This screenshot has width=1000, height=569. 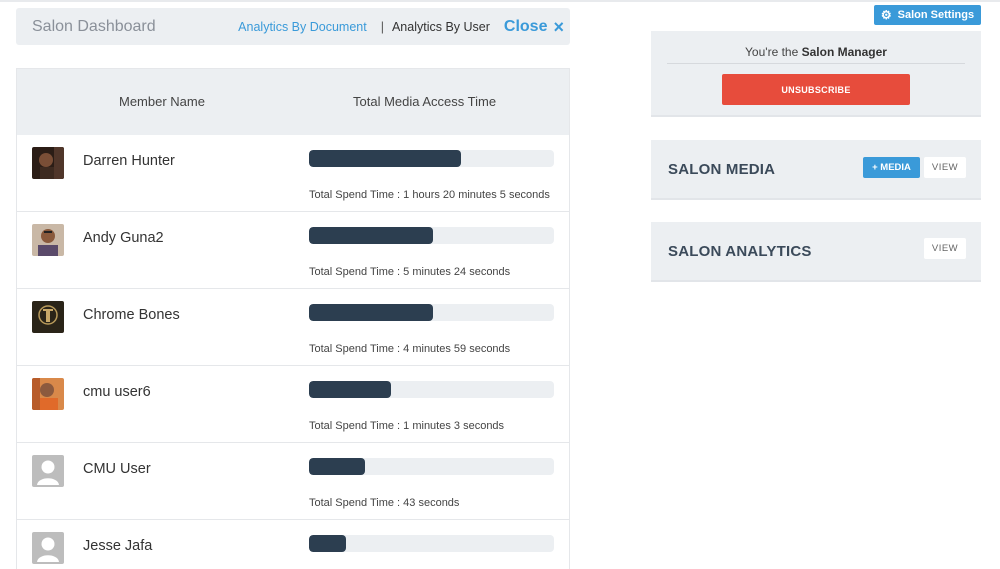 I want to click on manager-card: You're the Salon Manager UNSUBSCRIBE, so click(x=816, y=74).